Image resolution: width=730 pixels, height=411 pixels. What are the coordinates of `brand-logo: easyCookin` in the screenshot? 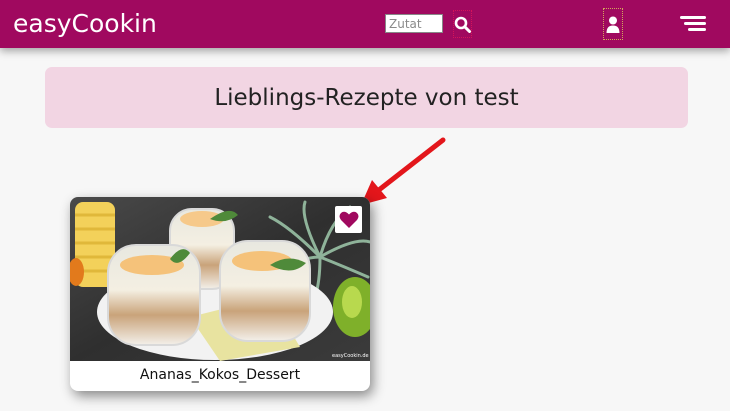 It's located at (85, 24).